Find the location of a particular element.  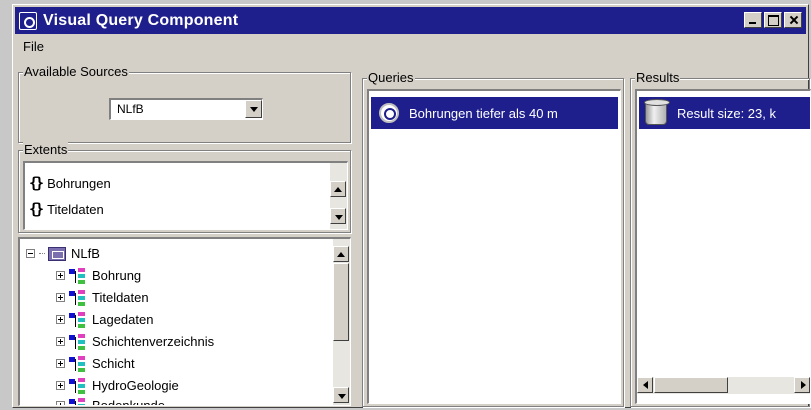

scroll-right-button is located at coordinates (802, 385).